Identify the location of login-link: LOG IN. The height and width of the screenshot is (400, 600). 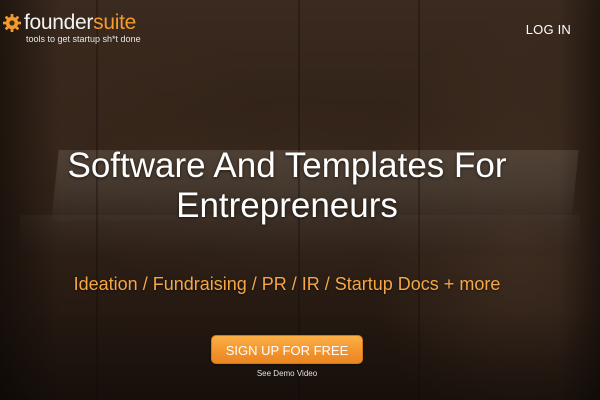
(548, 29).